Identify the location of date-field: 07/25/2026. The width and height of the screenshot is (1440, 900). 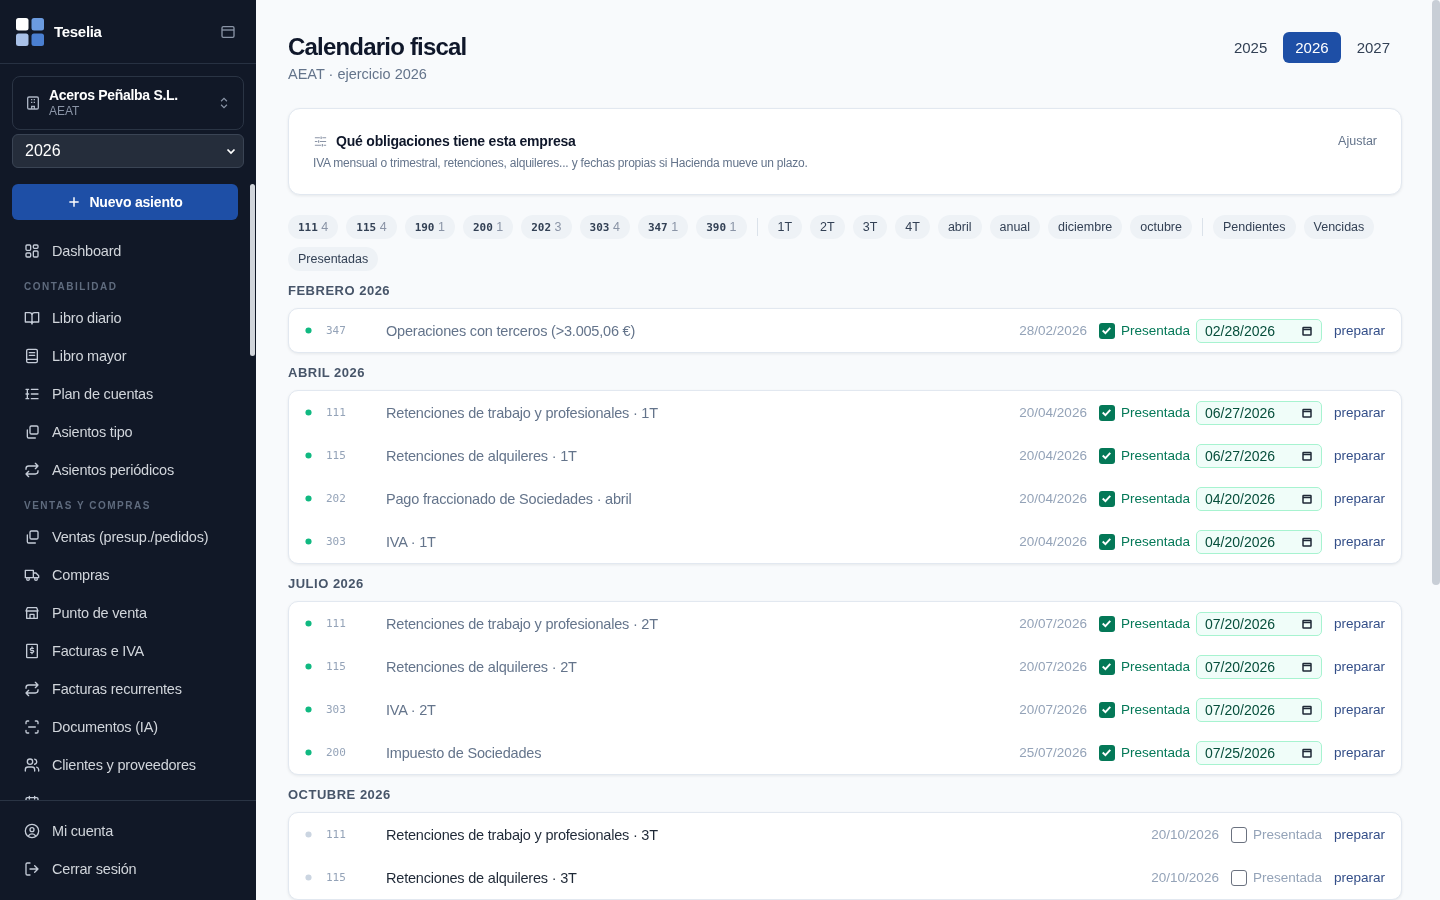
(1258, 752).